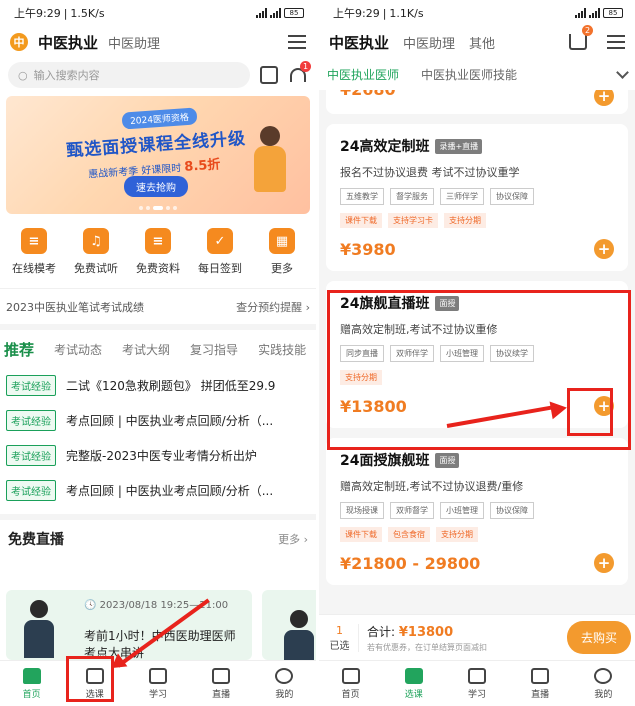 The image size is (635, 706). I want to click on customer-service-icon: 1, so click(299, 72).